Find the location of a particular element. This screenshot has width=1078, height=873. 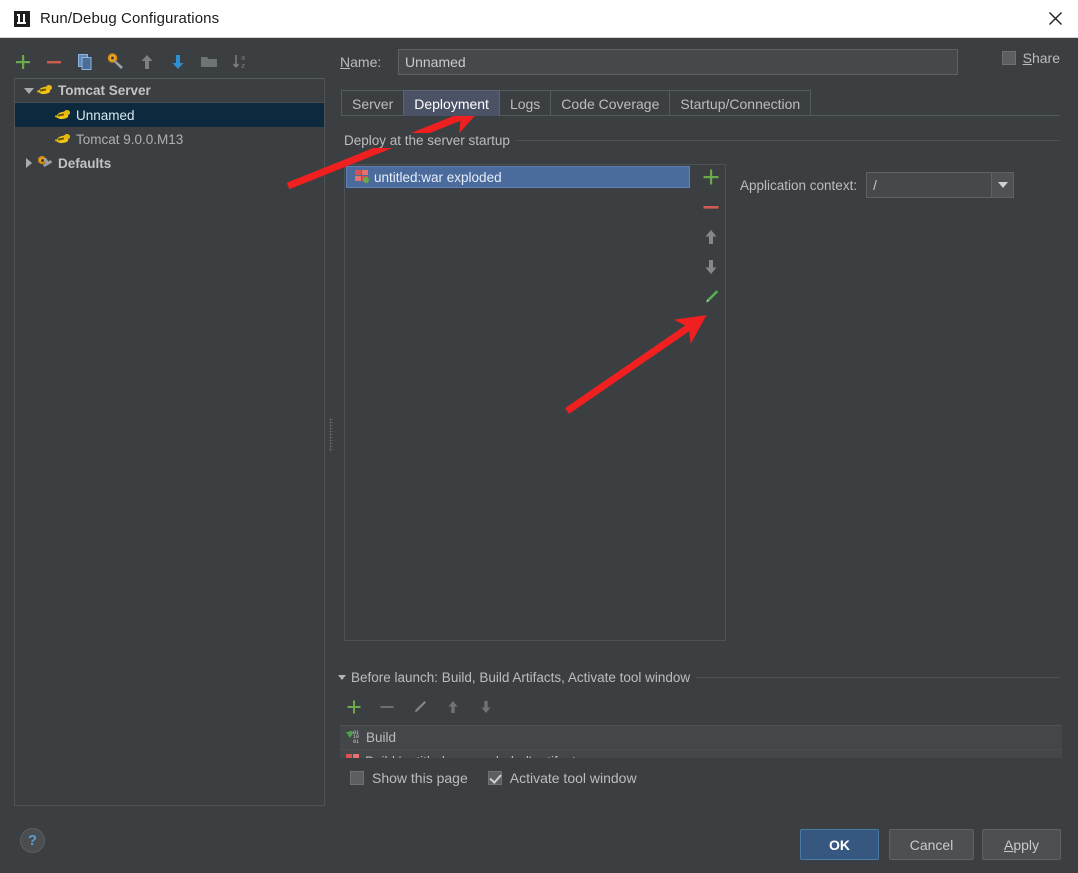

share-checkbox-box is located at coordinates (1008, 58).